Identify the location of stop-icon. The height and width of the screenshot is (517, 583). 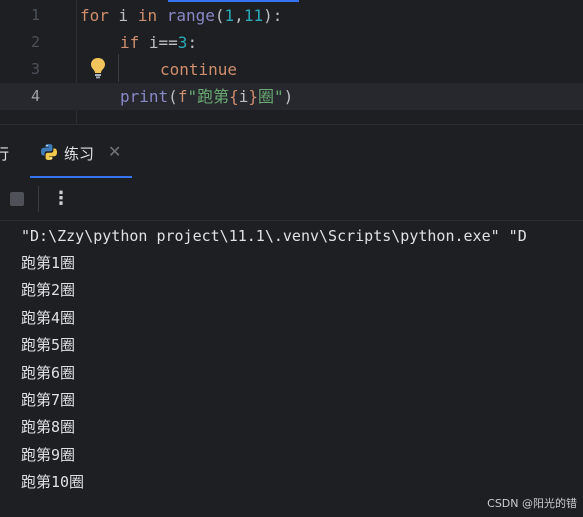
(17, 199).